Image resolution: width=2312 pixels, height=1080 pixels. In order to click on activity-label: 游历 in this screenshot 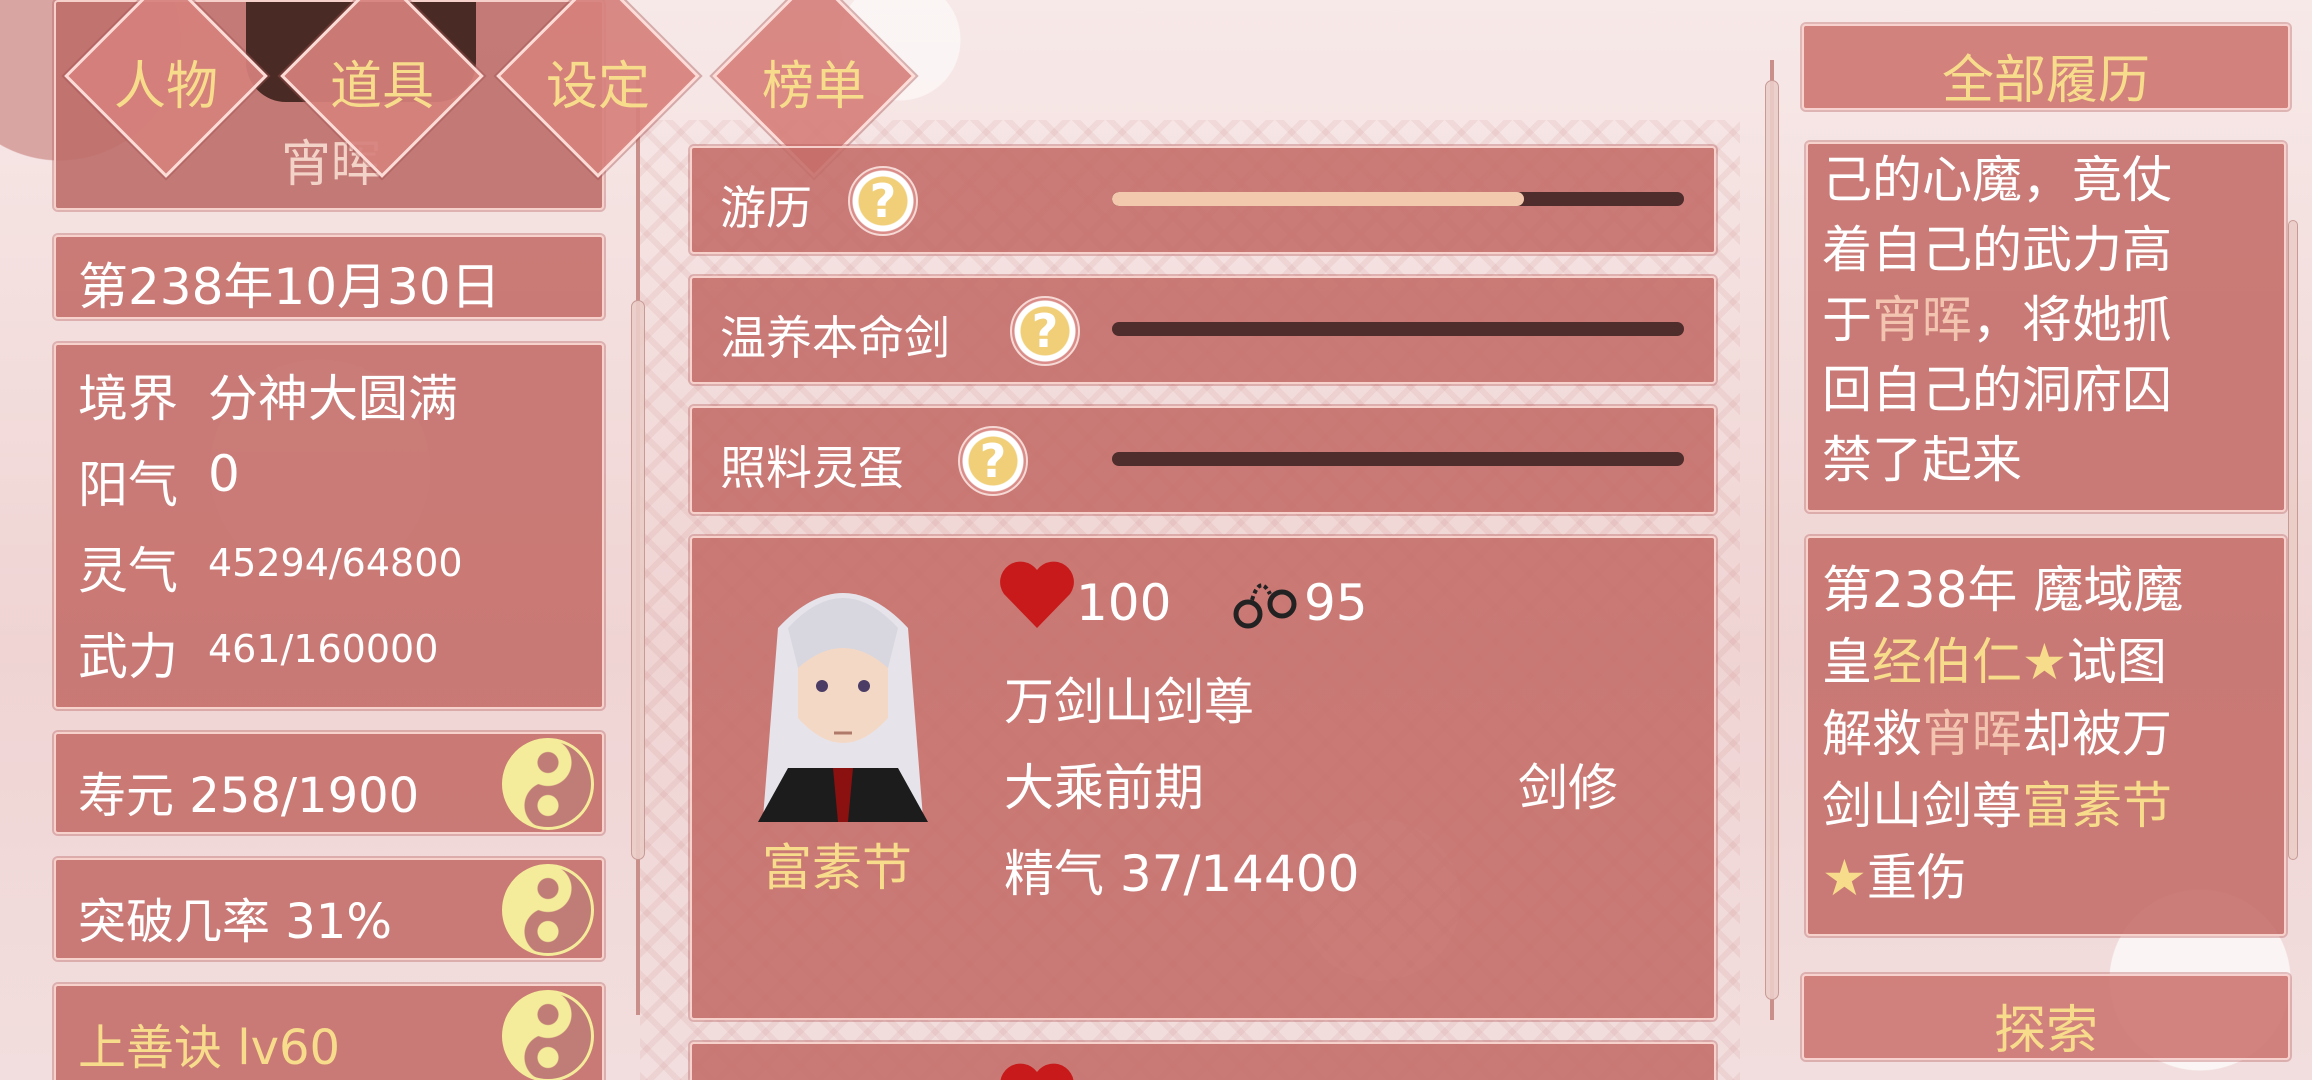, I will do `click(766, 208)`.